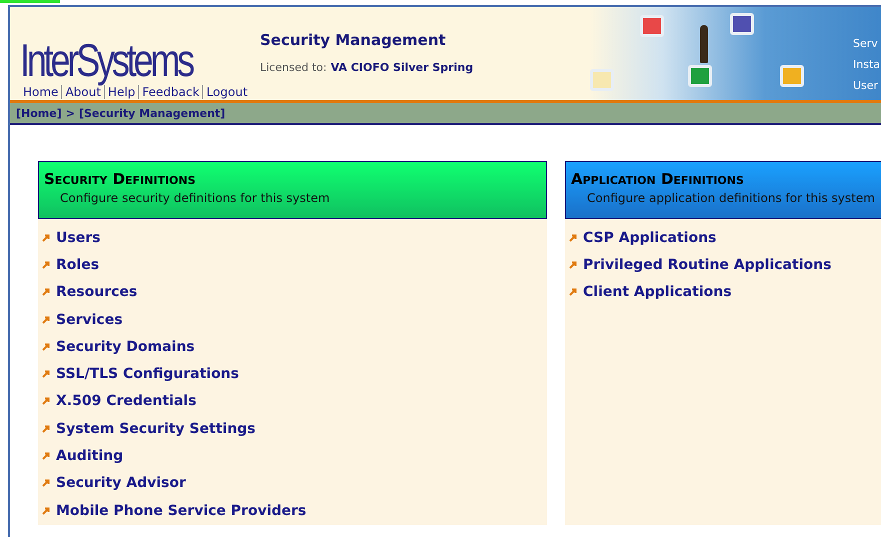 The width and height of the screenshot is (881, 537). I want to click on menu-link: Security Domains, so click(125, 346).